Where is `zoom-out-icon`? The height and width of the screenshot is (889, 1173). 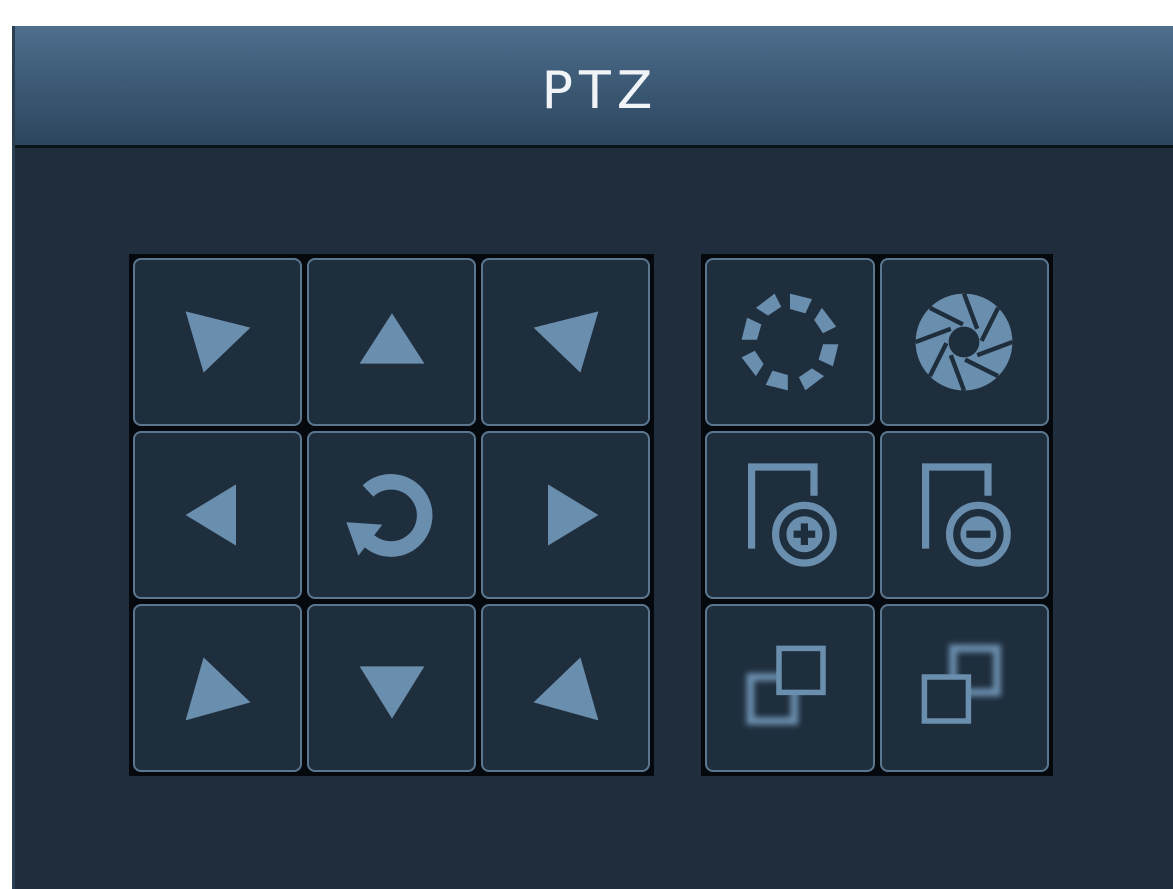 zoom-out-icon is located at coordinates (967, 515).